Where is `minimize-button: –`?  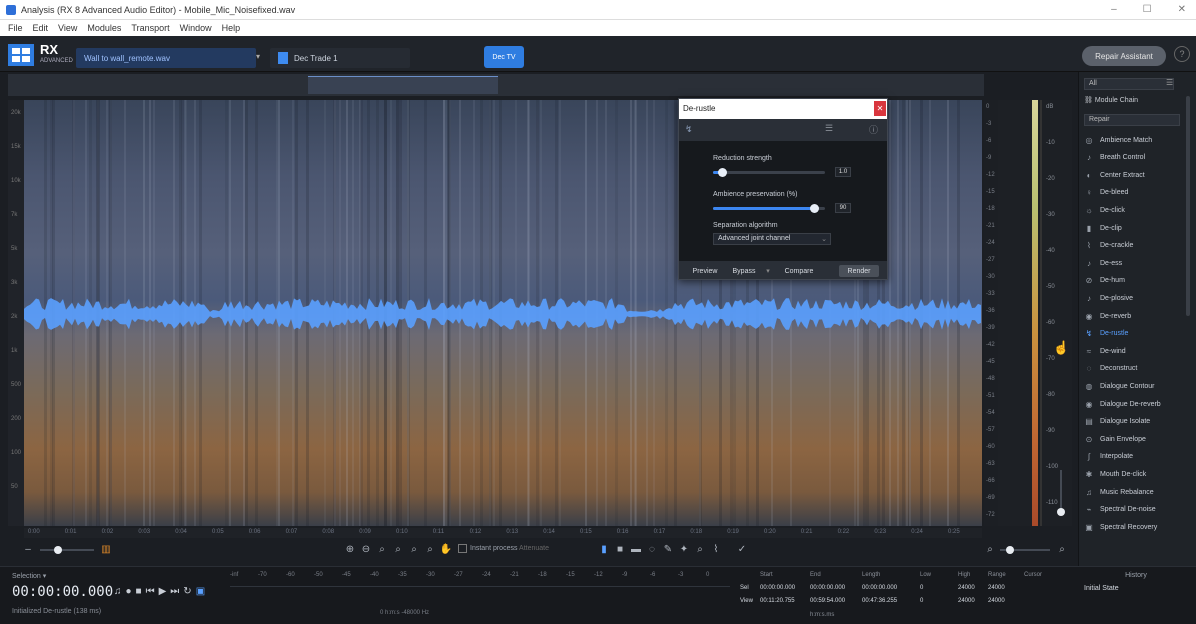 minimize-button: – is located at coordinates (1114, 9).